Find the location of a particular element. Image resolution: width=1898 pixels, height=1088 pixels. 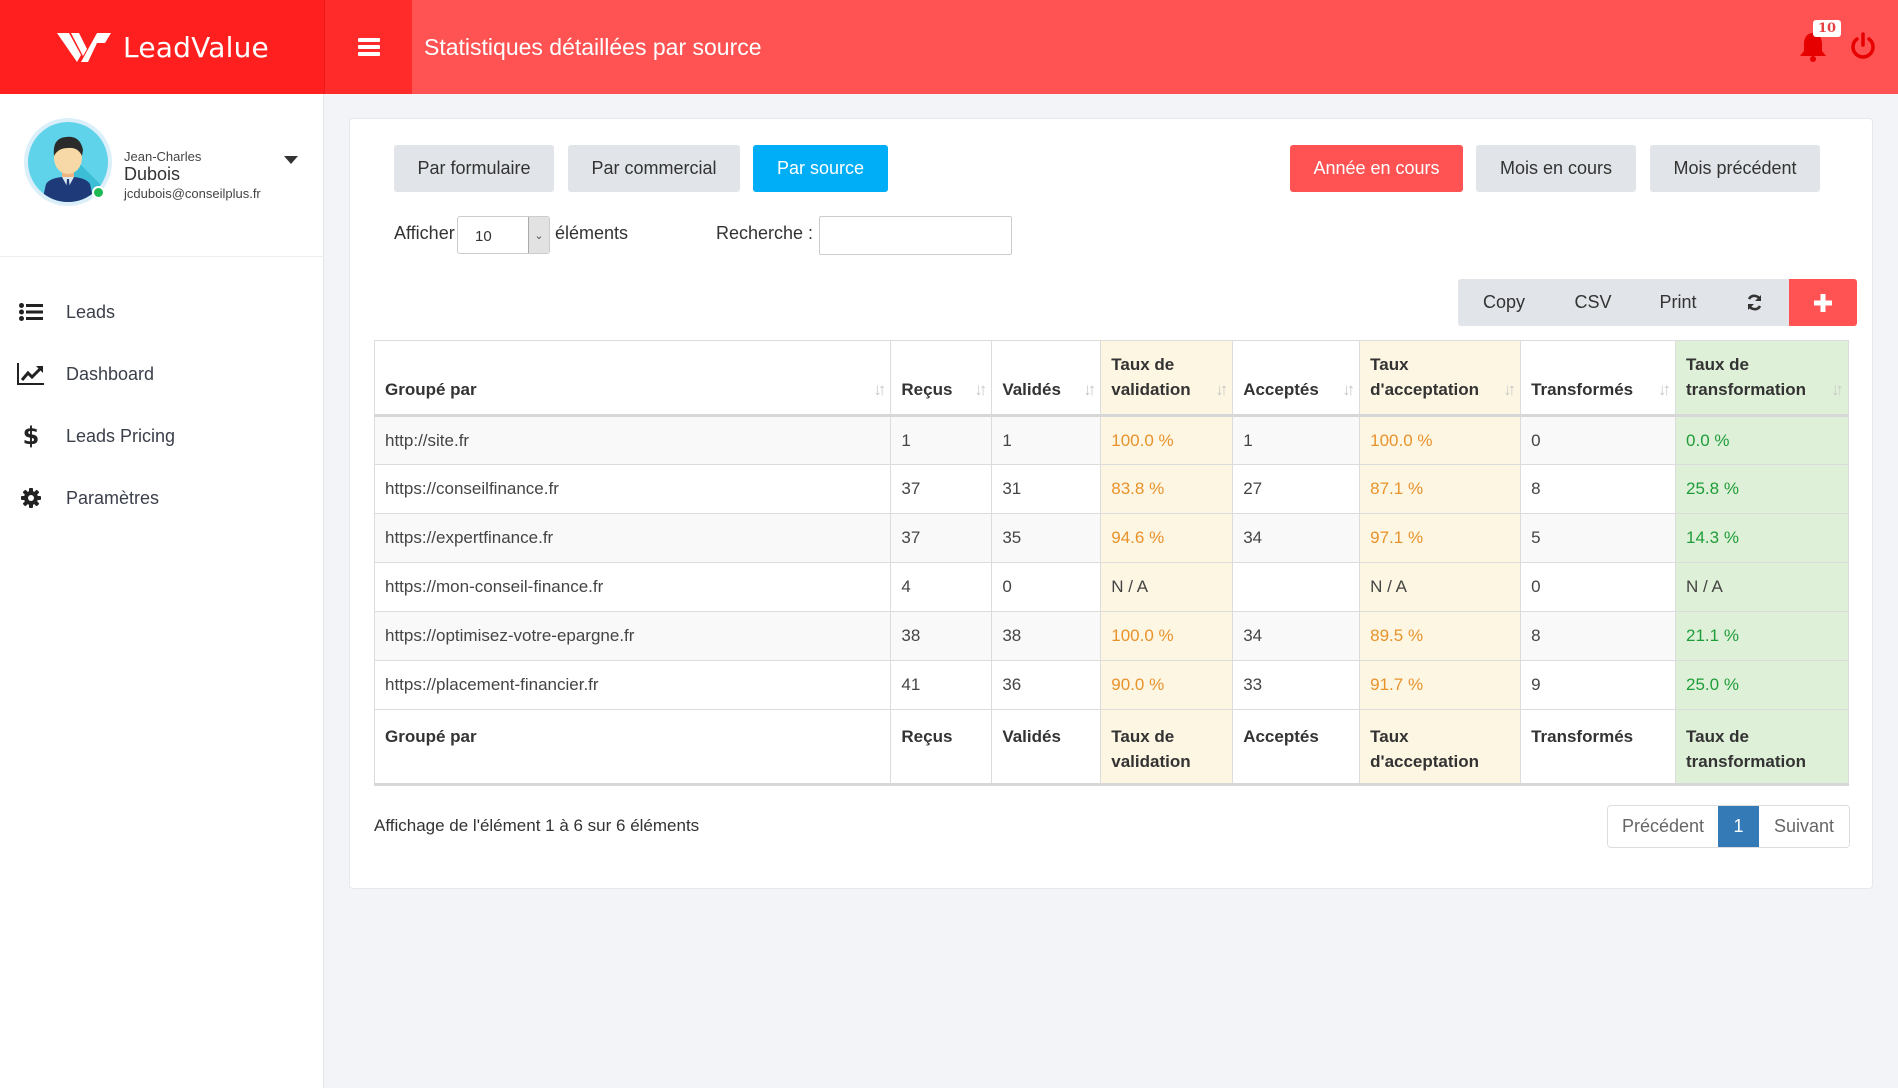

sidebar-item-leads: Leads is located at coordinates (161, 312).